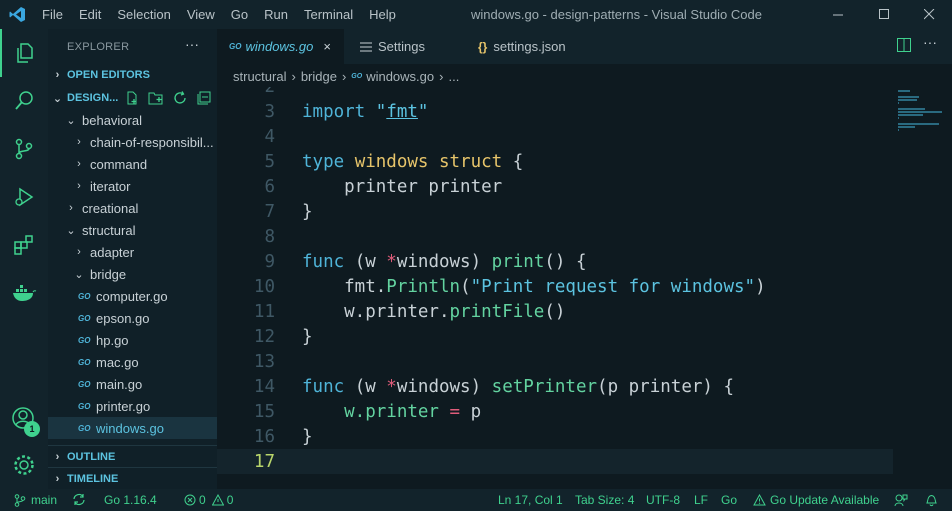  I want to click on menu-file: File, so click(52, 14).